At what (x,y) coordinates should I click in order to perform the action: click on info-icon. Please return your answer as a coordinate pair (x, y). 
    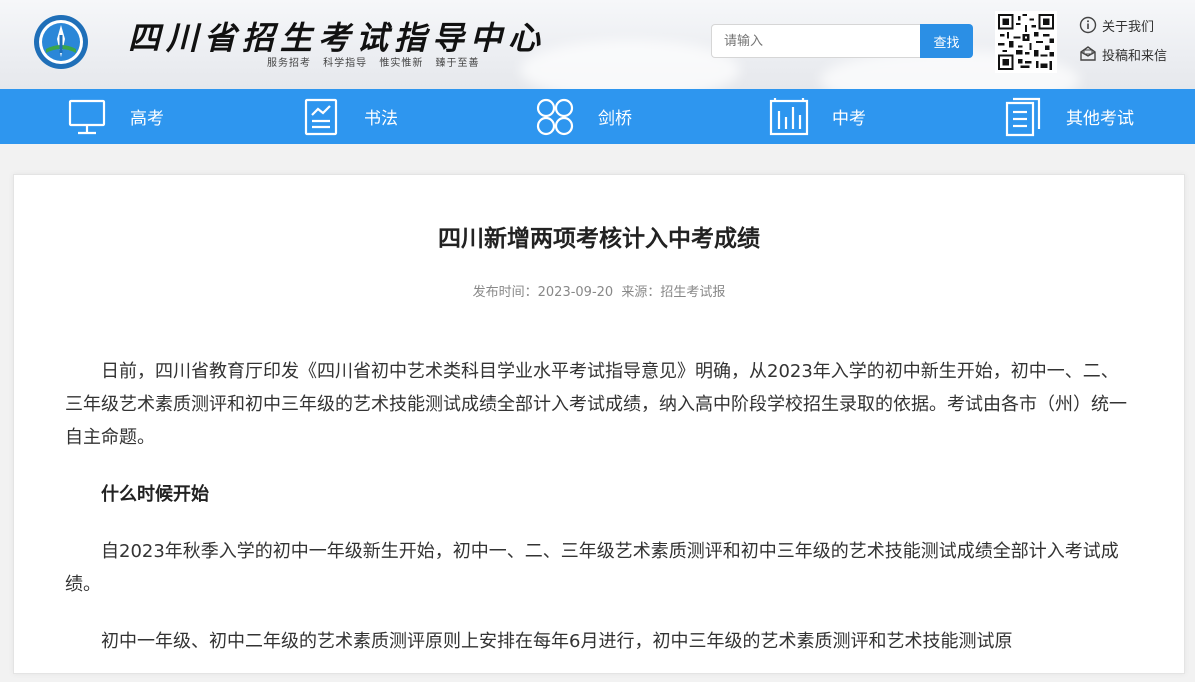
    Looking at the image, I should click on (1088, 25).